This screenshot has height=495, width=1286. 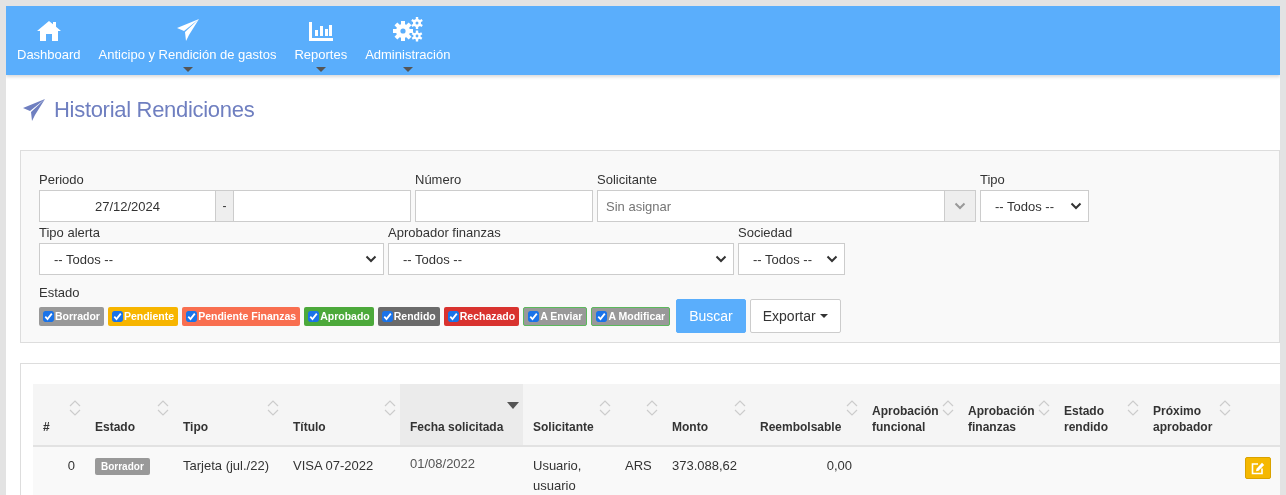 What do you see at coordinates (228, 470) in the screenshot?
I see `table-cell: Tarjeta (jul./22)` at bounding box center [228, 470].